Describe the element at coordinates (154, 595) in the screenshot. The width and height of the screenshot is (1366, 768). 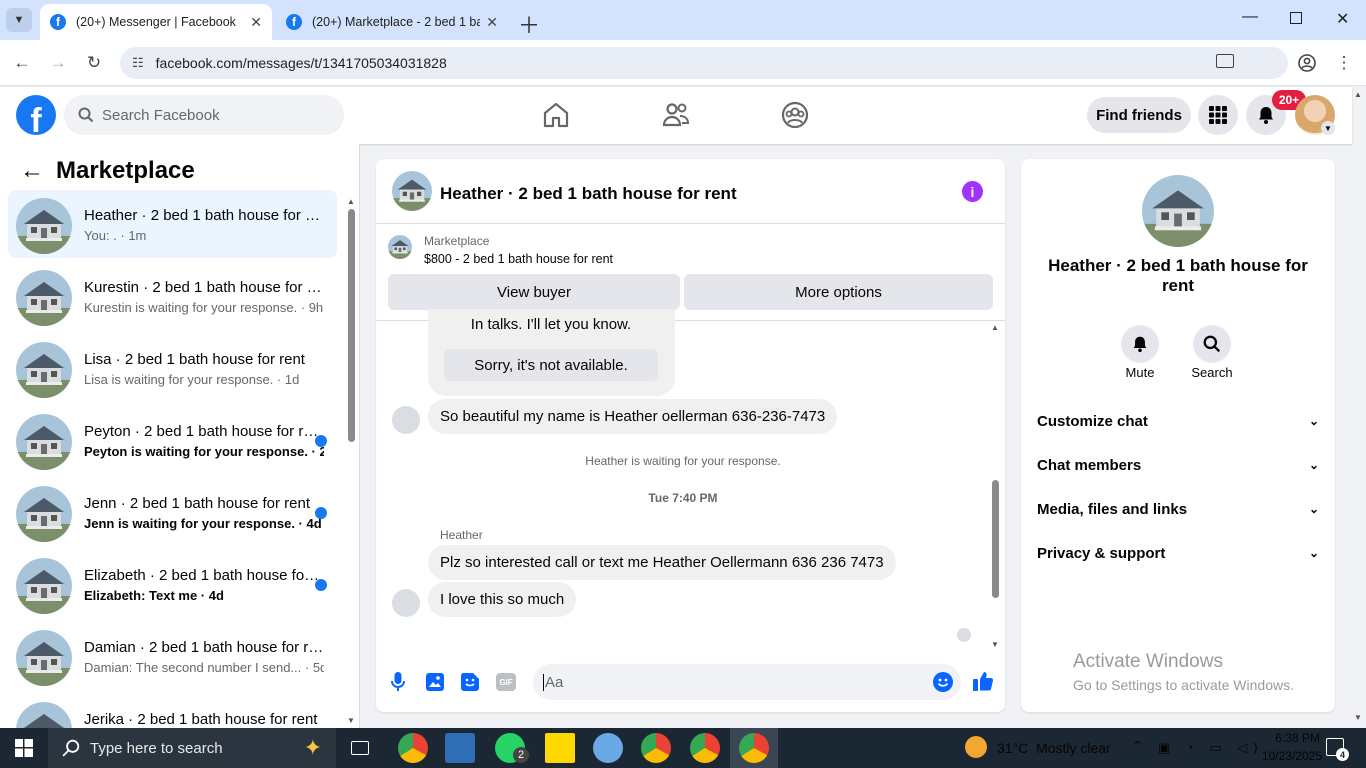
I see `conversation-snippet: Elizabeth: Text me · 4d` at that location.